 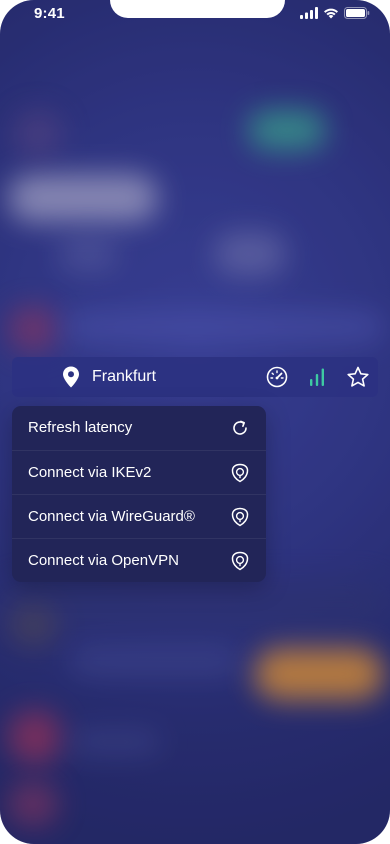 What do you see at coordinates (71, 377) in the screenshot?
I see `location-pin-icon` at bounding box center [71, 377].